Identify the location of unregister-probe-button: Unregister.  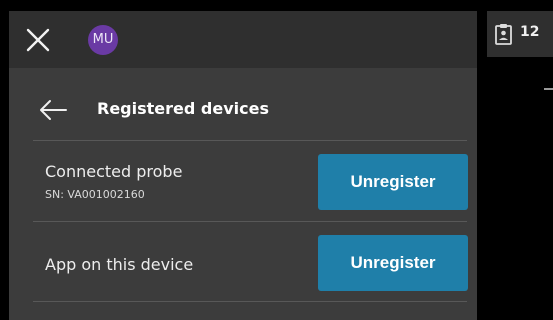
(393, 182).